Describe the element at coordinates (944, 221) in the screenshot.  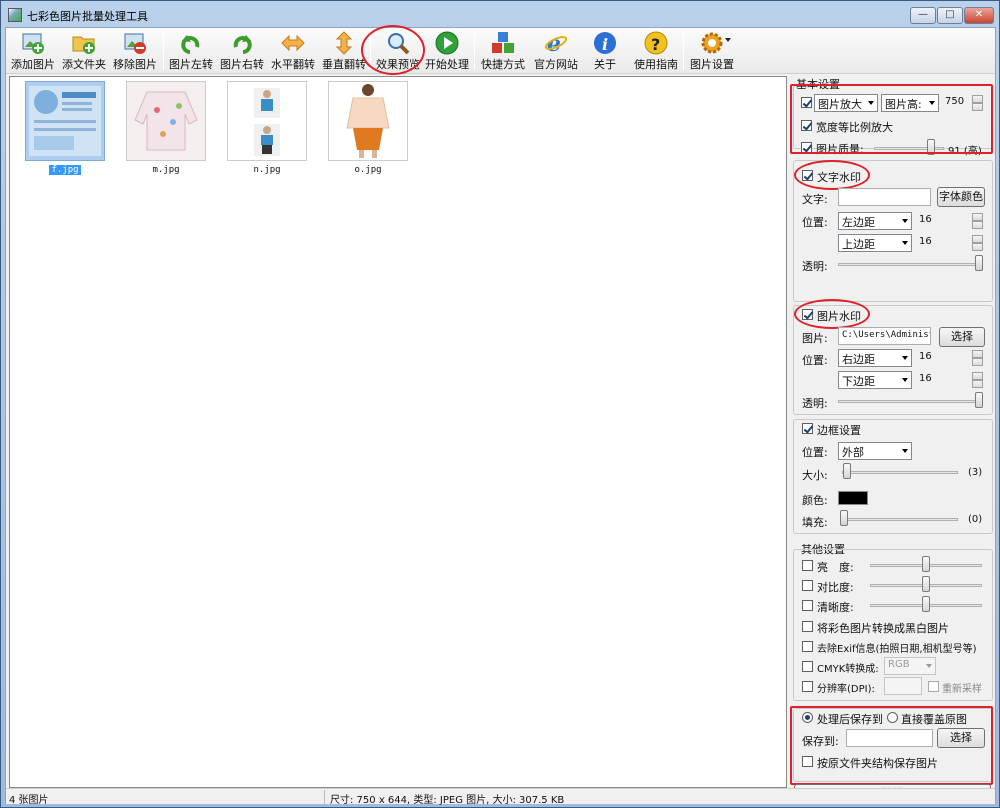
I see `text-h-offset-input: 16` at that location.